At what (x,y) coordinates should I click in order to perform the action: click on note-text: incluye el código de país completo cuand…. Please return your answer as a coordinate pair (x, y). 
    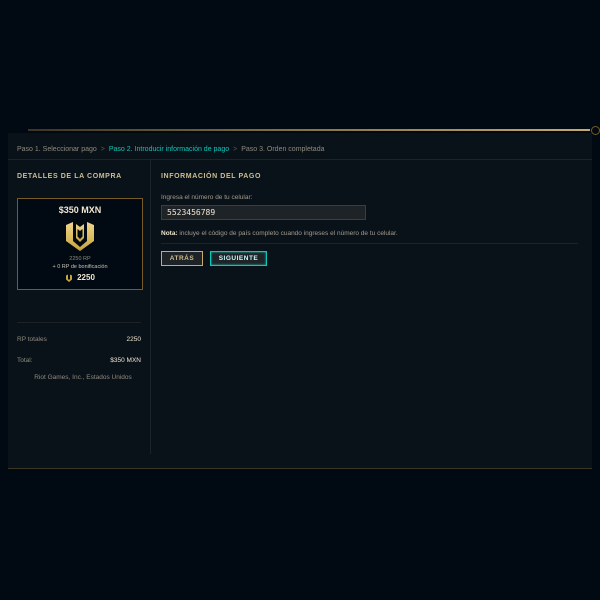
    Looking at the image, I should click on (287, 233).